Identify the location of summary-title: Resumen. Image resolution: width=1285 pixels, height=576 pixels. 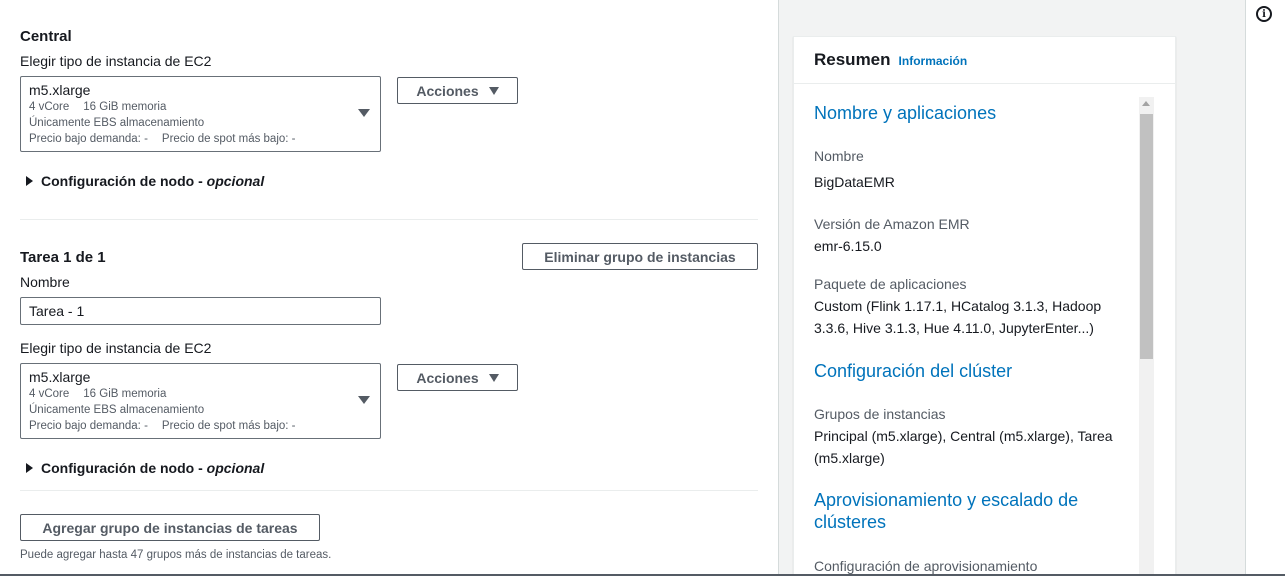
(852, 59).